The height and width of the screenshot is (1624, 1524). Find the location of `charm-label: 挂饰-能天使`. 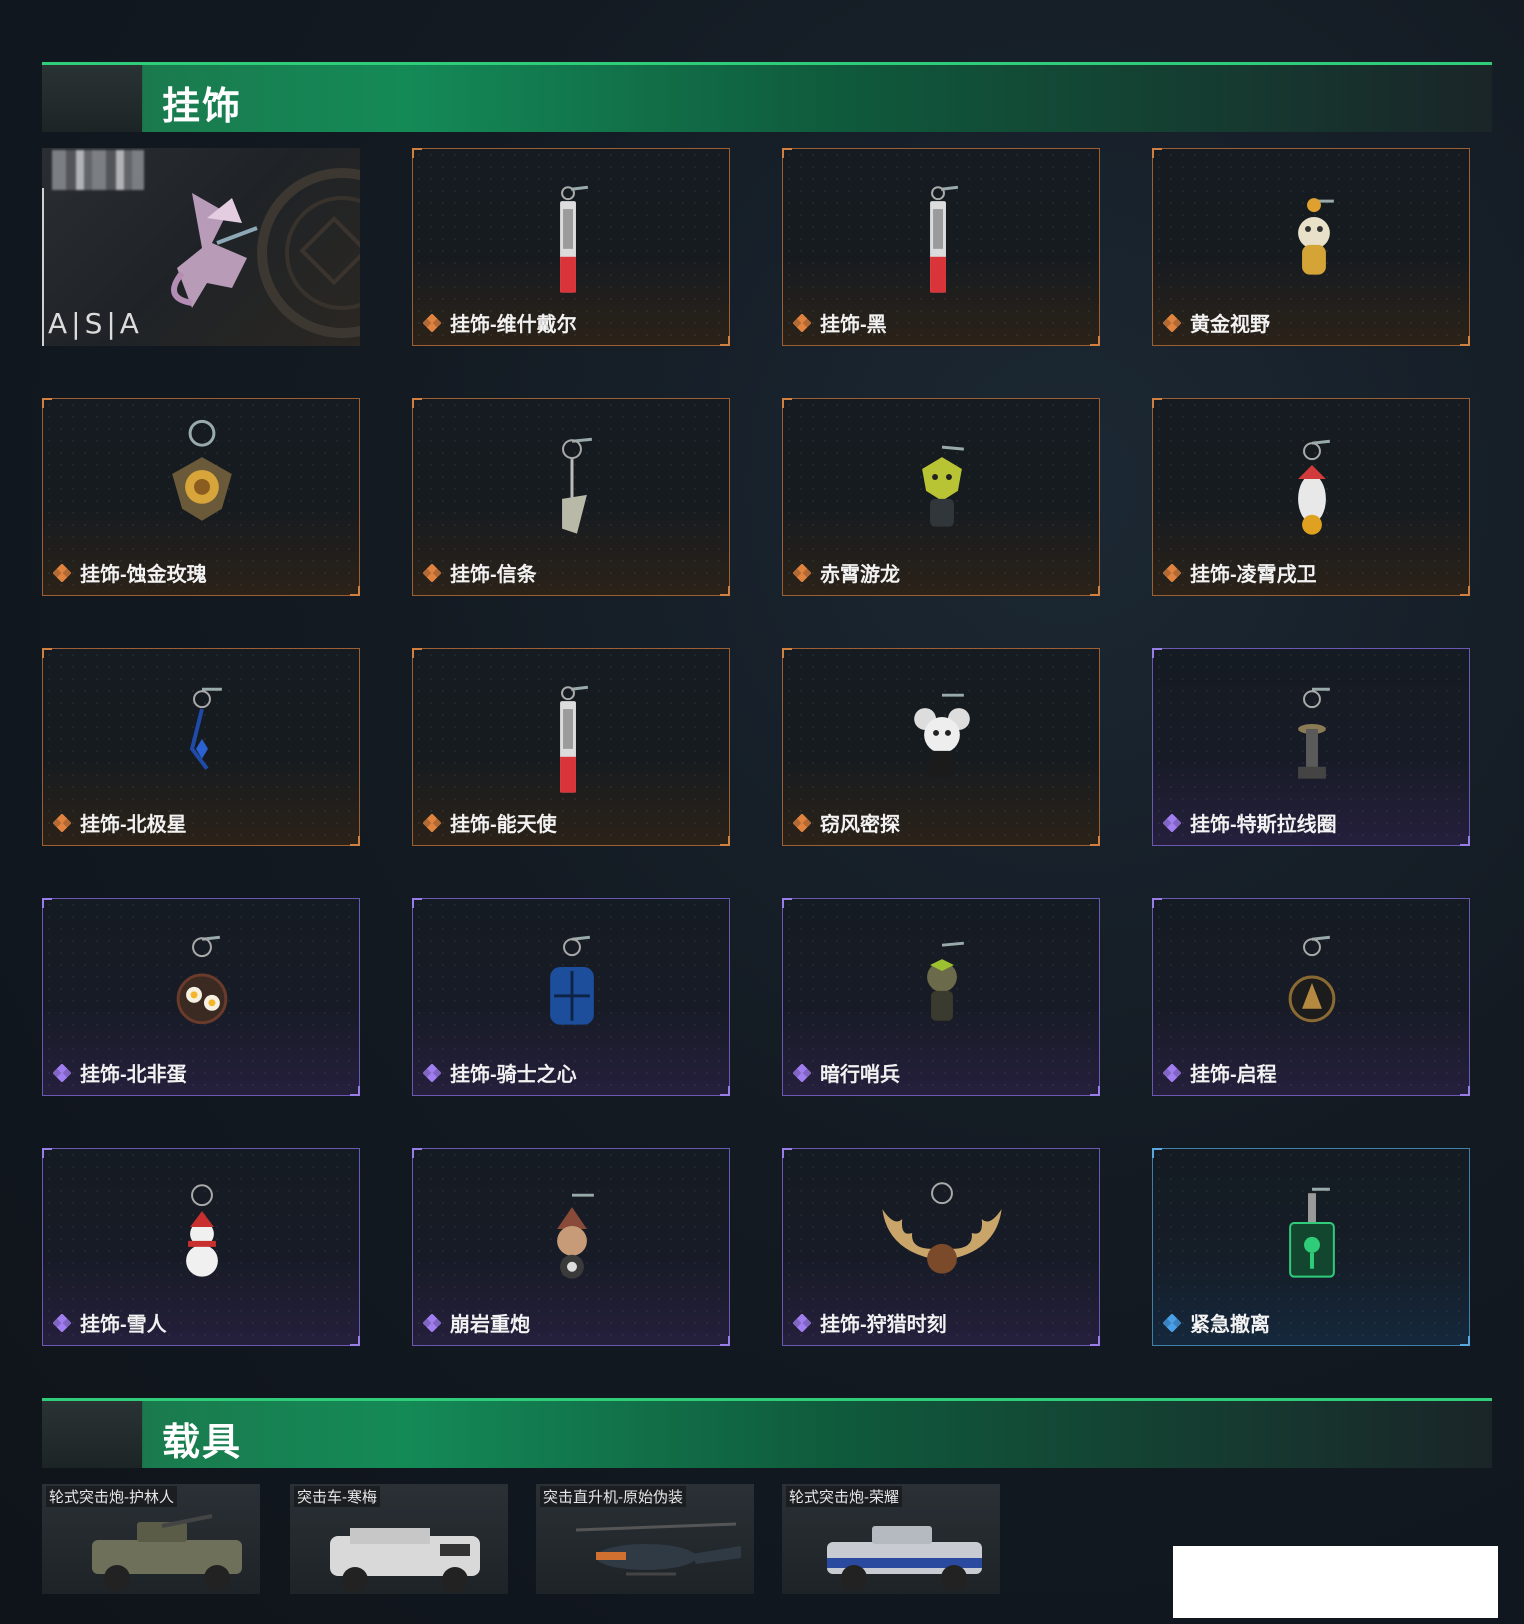

charm-label: 挂饰-能天使 is located at coordinates (490, 822).